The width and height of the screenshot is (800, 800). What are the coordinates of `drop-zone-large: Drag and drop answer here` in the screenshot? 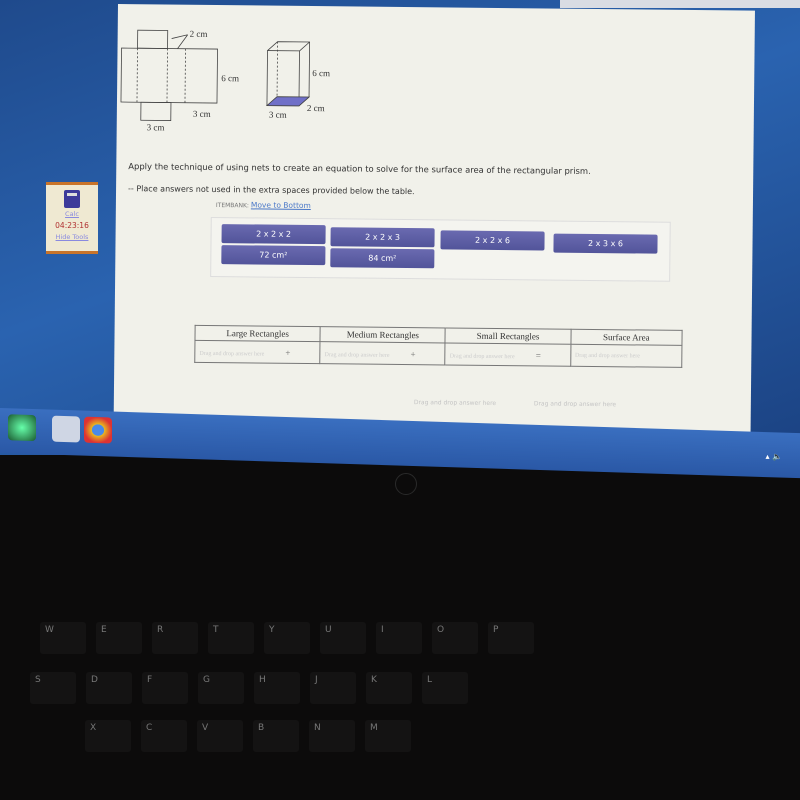 It's located at (239, 353).